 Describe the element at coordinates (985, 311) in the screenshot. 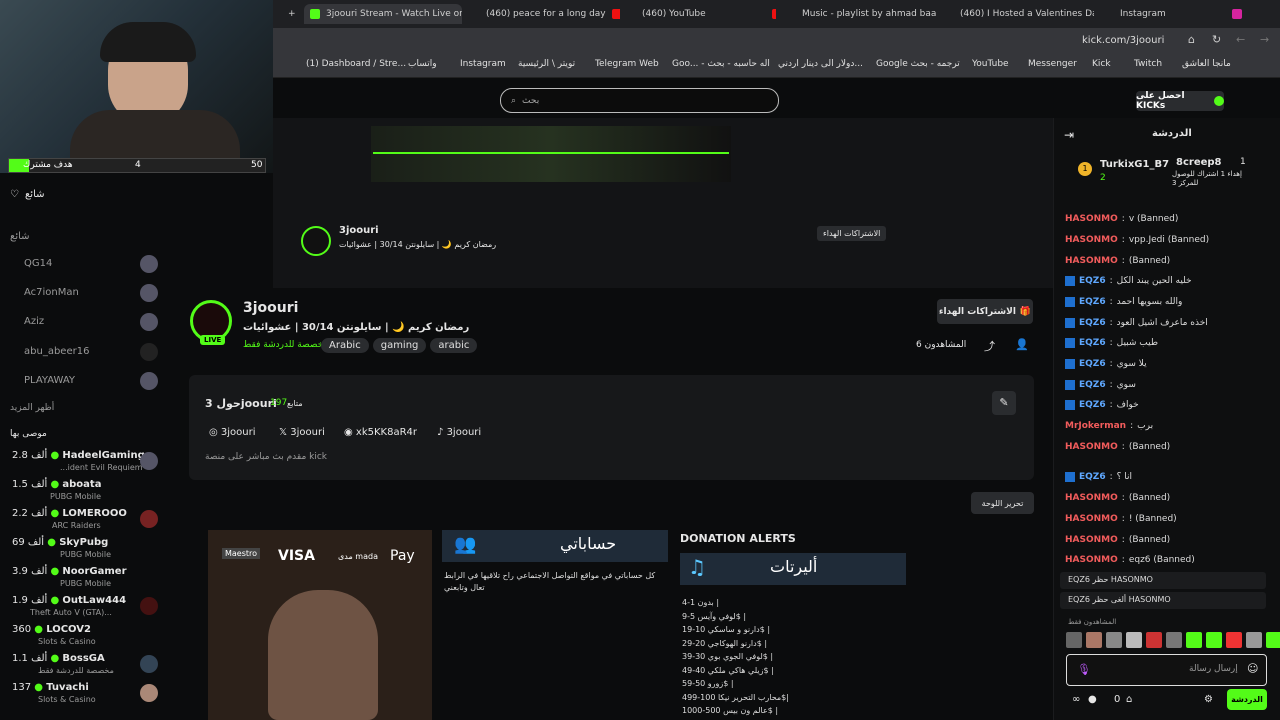

I see `gift-subs-button: الاشتراكات الهداء 🎁` at that location.